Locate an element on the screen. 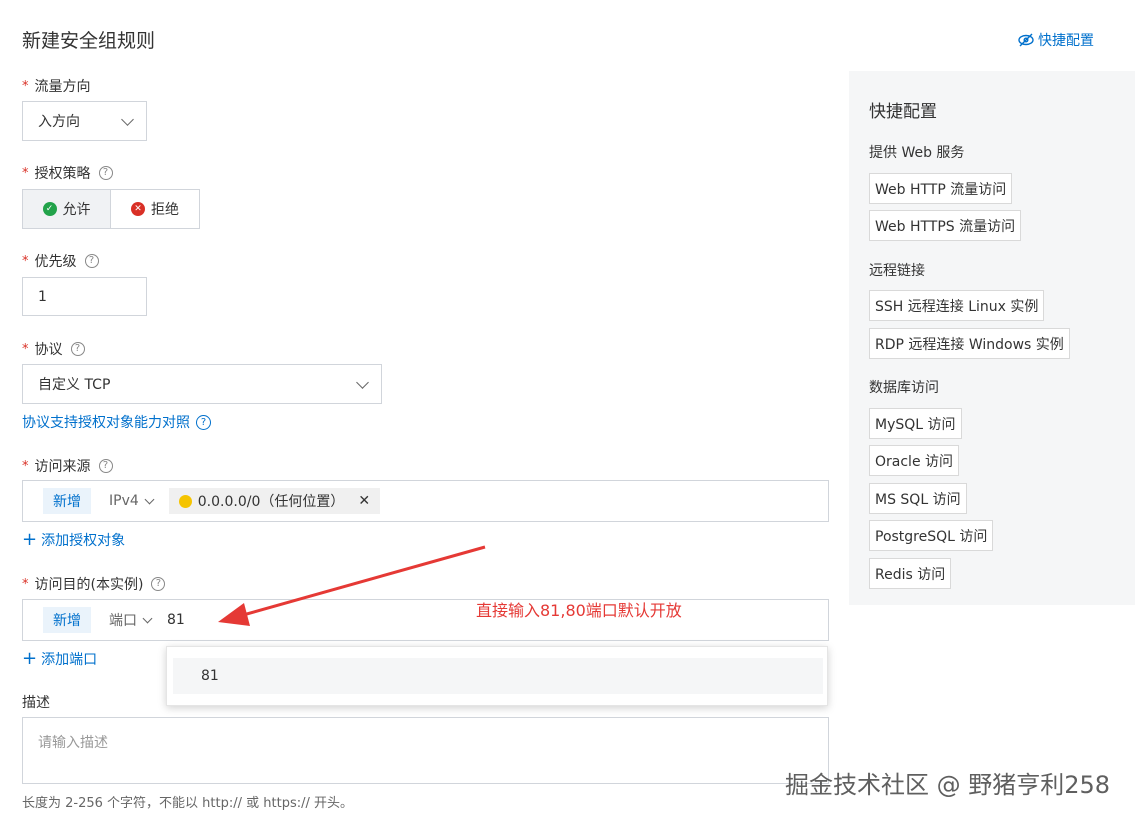  port-typed-value: 81 is located at coordinates (176, 620).